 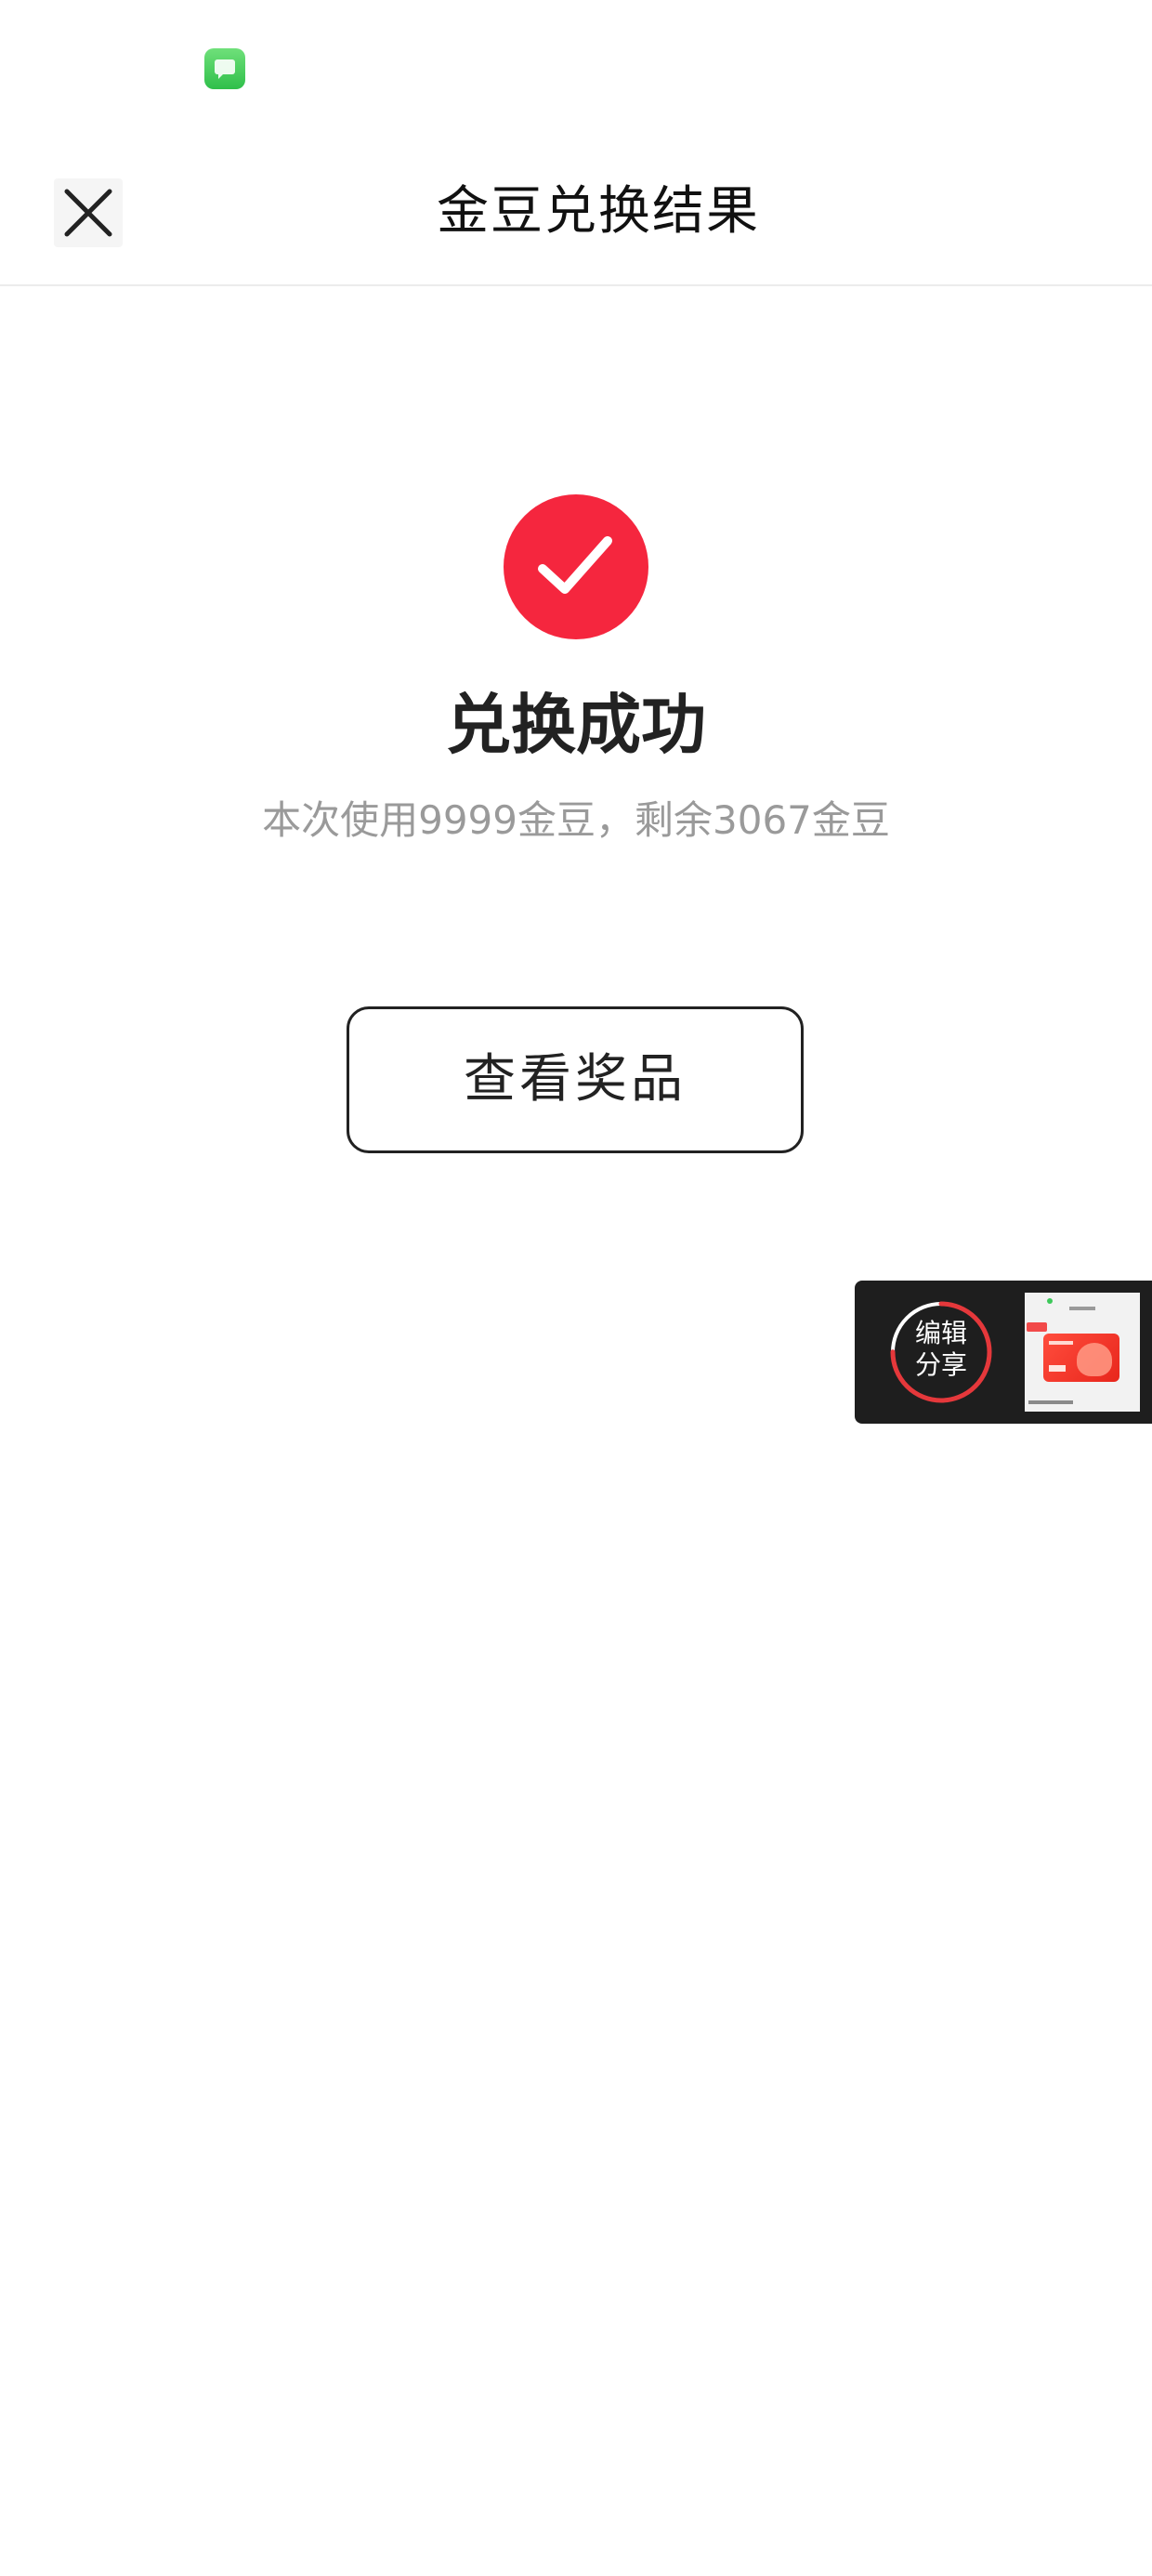 I want to click on check-circle-icon, so click(x=576, y=566).